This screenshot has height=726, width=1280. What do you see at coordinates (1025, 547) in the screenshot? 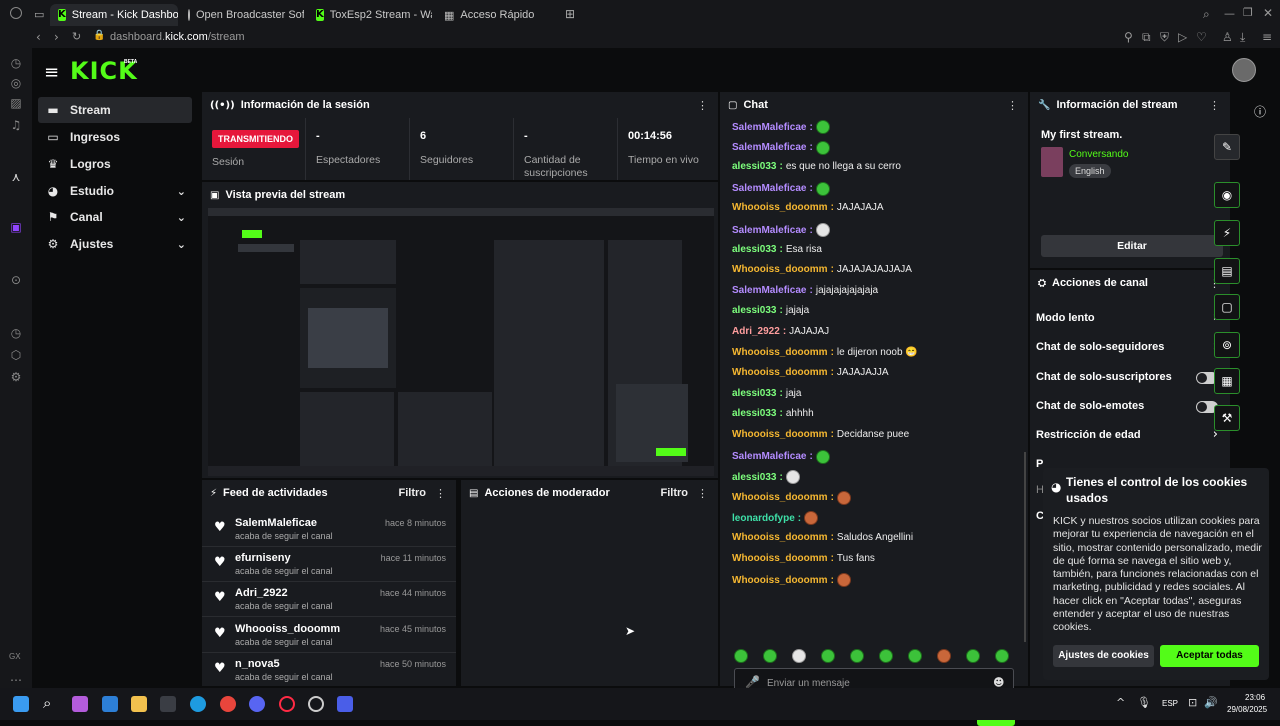
I see `chat-scrollbar` at bounding box center [1025, 547].